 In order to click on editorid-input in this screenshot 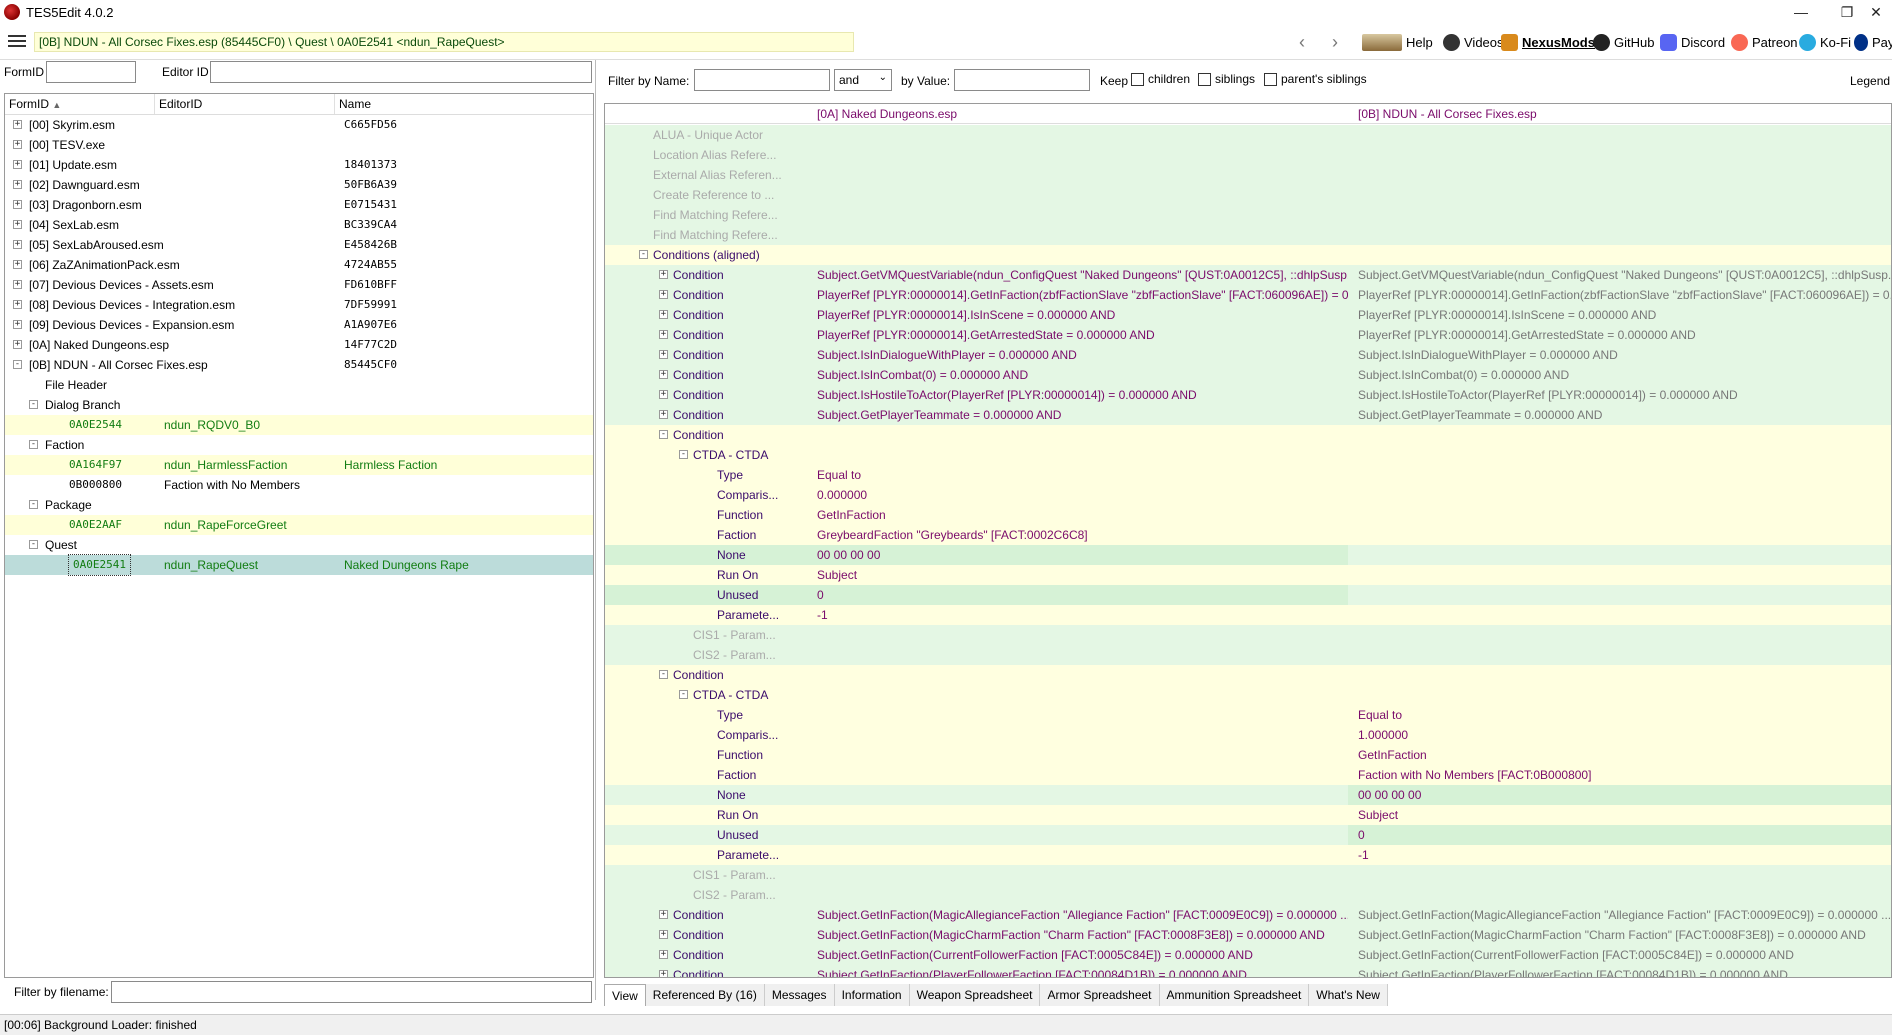, I will do `click(401, 72)`.